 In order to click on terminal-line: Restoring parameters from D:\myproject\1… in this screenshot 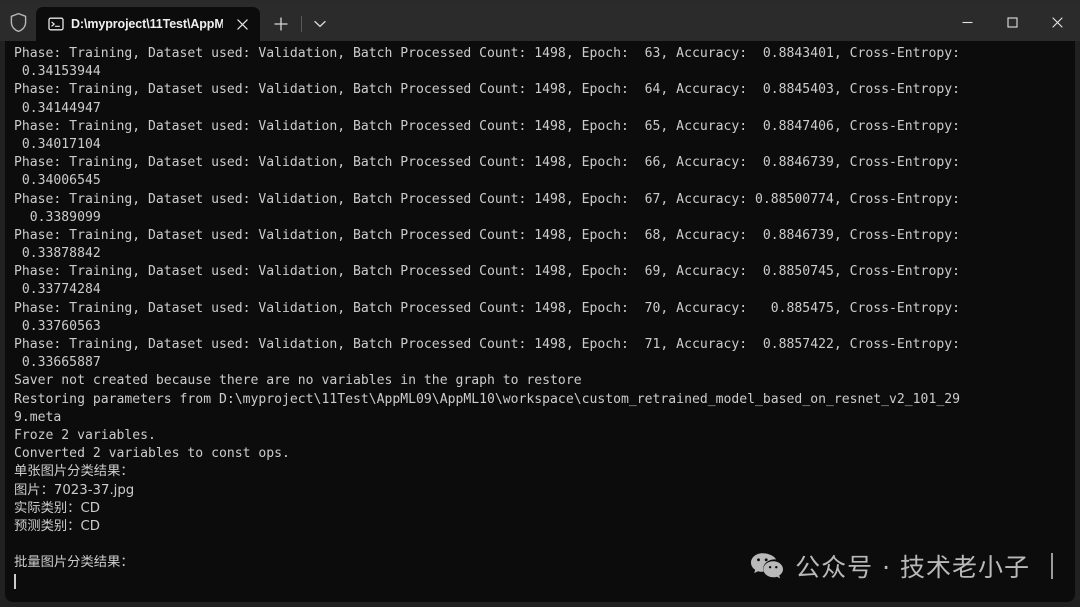, I will do `click(487, 399)`.